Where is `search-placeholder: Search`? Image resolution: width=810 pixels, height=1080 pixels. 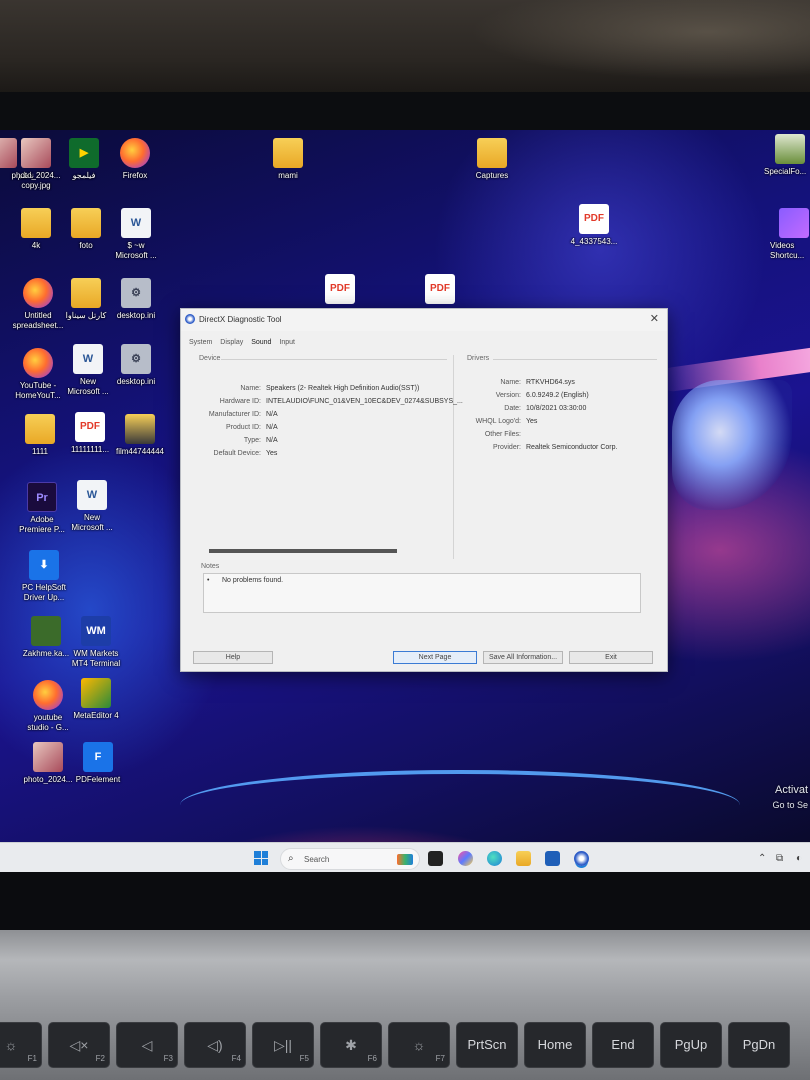
search-placeholder: Search is located at coordinates (317, 859).